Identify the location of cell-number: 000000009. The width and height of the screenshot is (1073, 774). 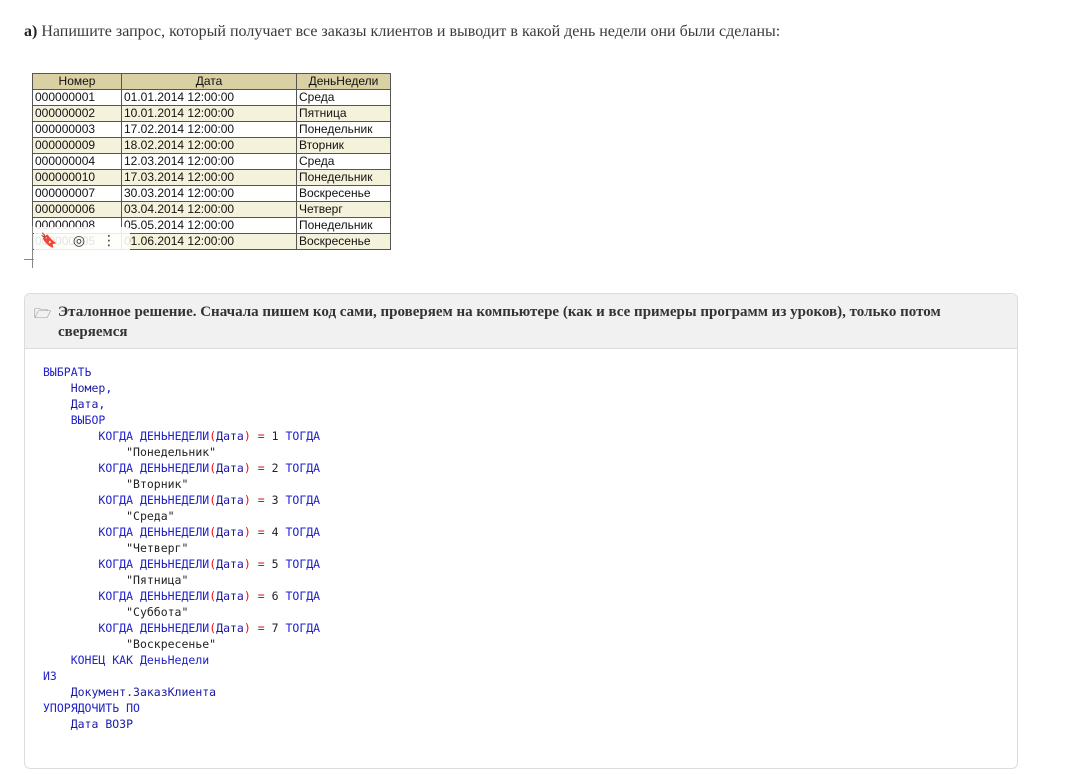
(77, 145).